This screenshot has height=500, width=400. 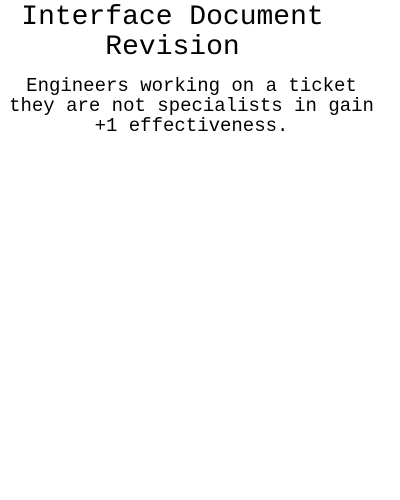 I want to click on document-title: Interface Document Revision, so click(x=172, y=32).